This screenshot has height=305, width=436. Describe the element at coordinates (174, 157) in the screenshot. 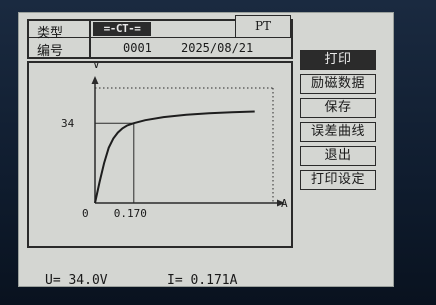

I see `excitation-curve` at that location.